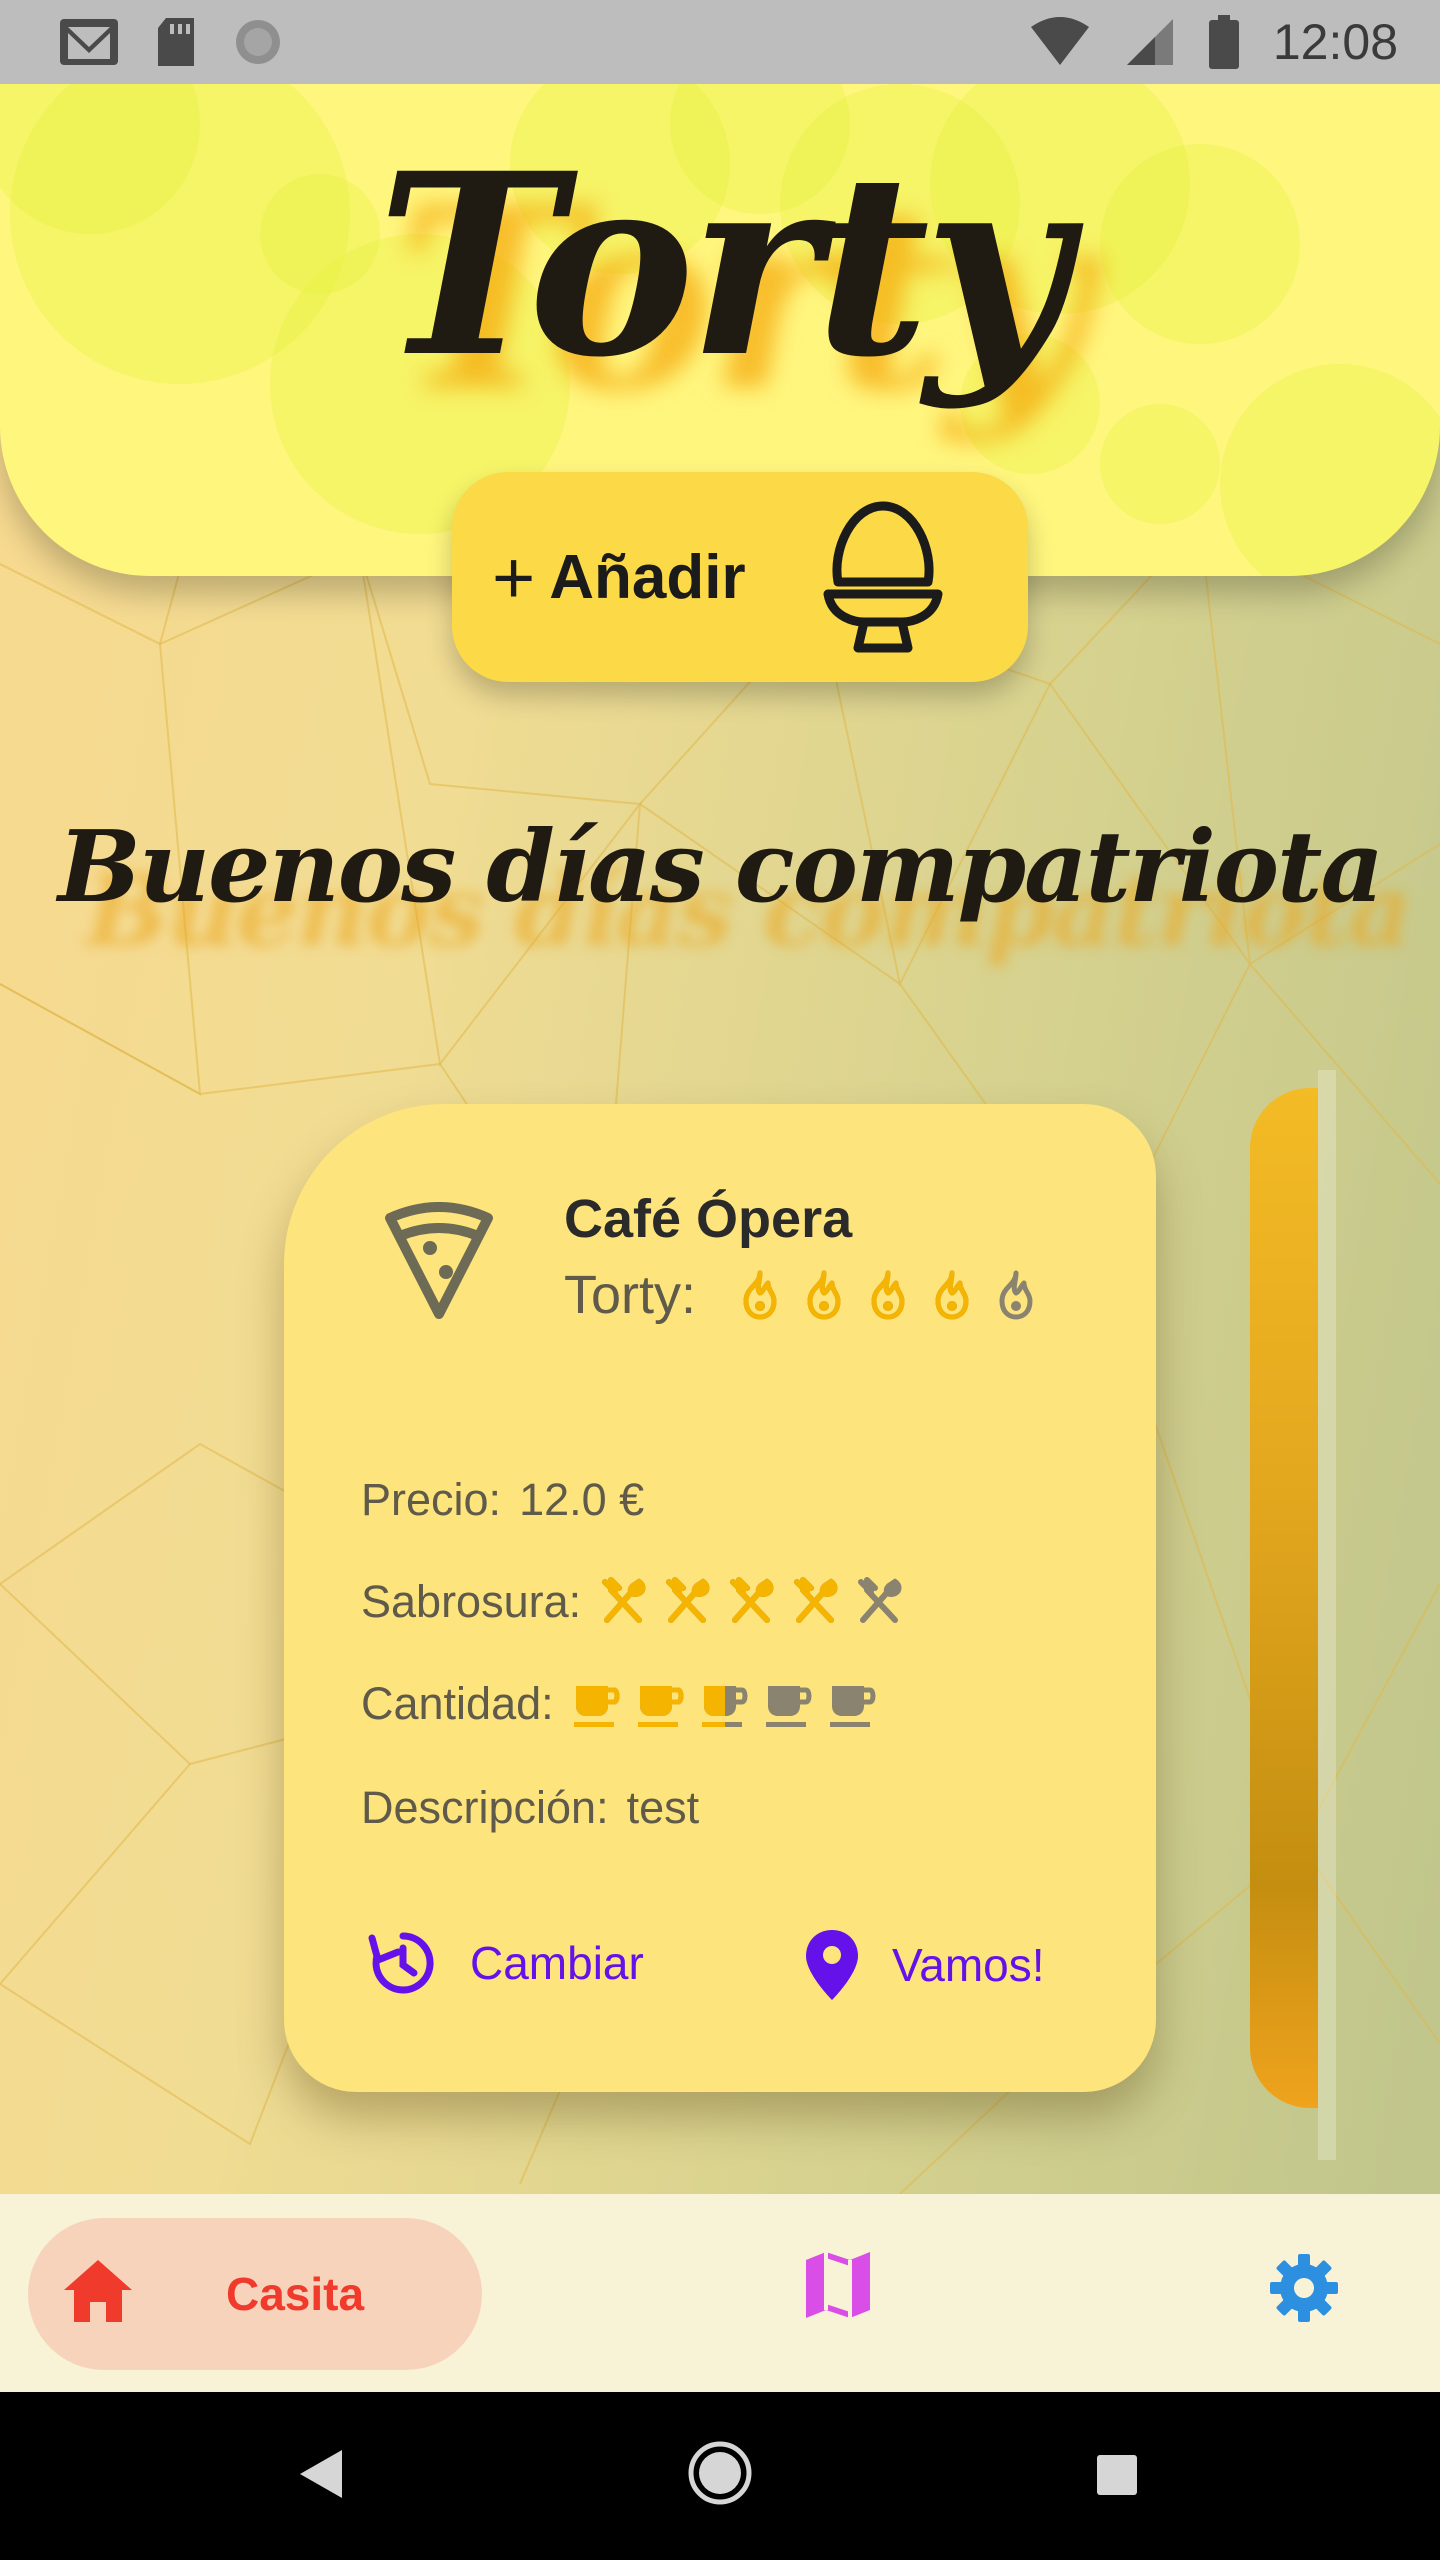 The height and width of the screenshot is (2560, 1440). I want to click on torty-rating, so click(889, 1295).